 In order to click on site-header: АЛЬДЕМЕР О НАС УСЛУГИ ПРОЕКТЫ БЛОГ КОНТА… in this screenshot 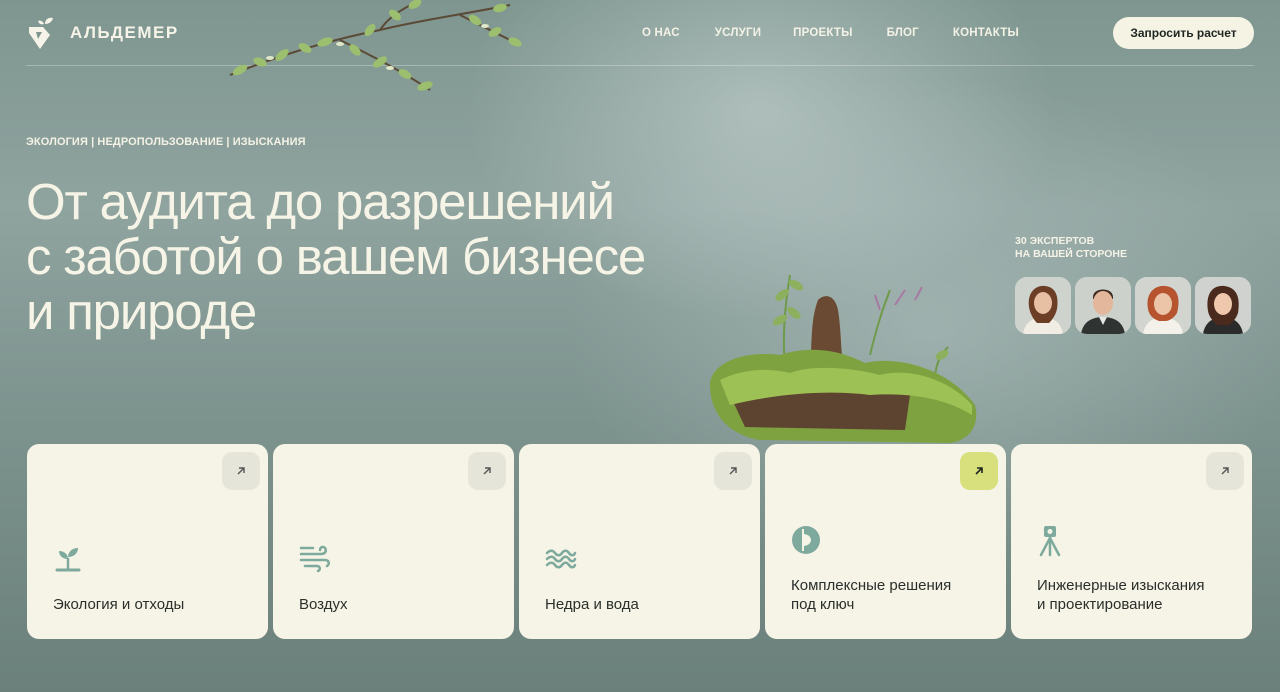, I will do `click(640, 33)`.